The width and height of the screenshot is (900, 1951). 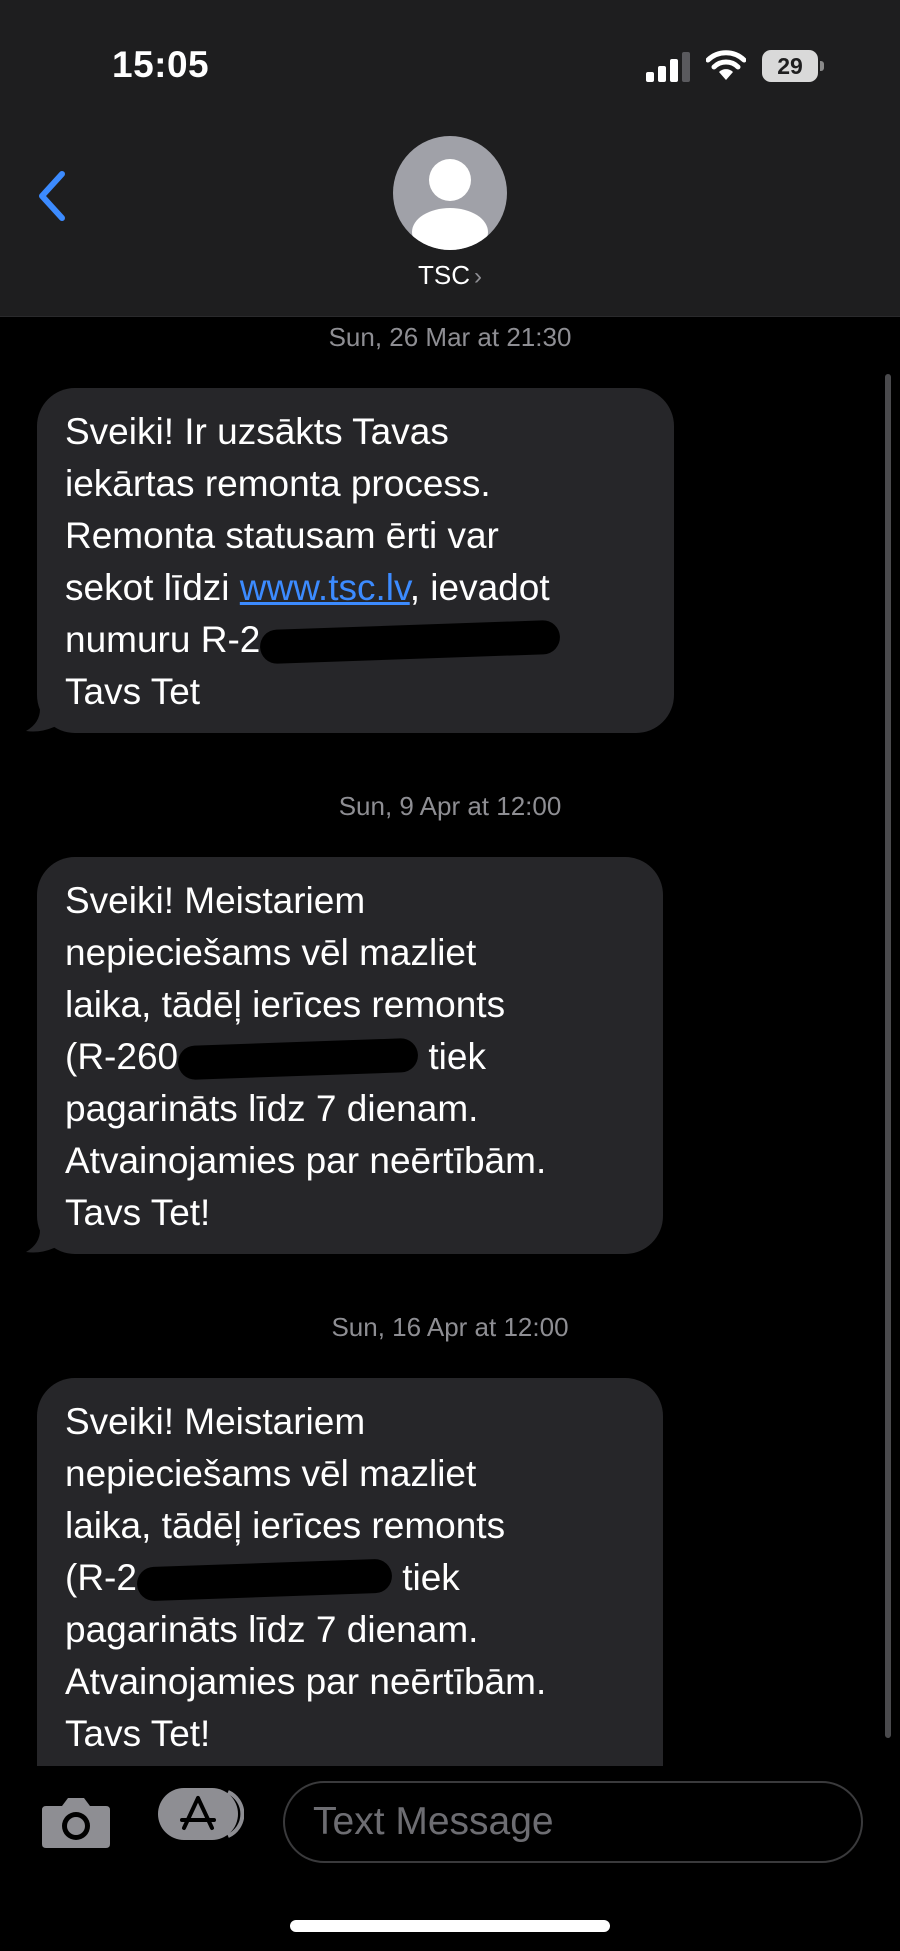 What do you see at coordinates (52, 196) in the screenshot?
I see `back-chevron-icon` at bounding box center [52, 196].